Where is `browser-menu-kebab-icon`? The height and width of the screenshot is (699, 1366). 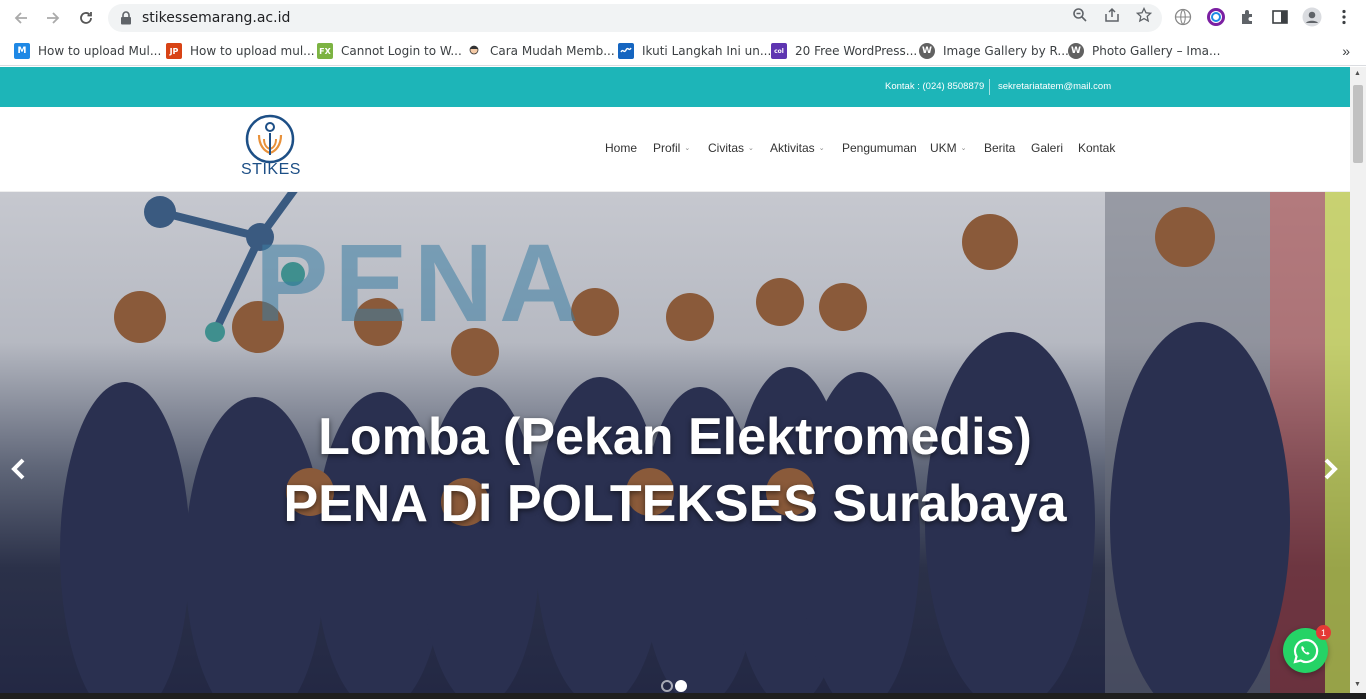 browser-menu-kebab-icon is located at coordinates (1344, 17).